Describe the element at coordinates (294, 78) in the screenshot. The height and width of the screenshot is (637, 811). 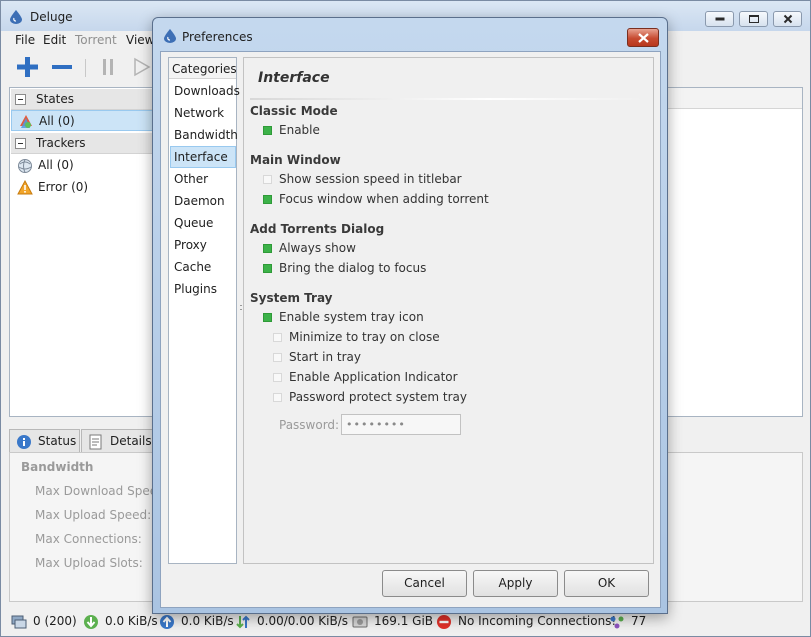
I see `pane-title: Interface` at that location.